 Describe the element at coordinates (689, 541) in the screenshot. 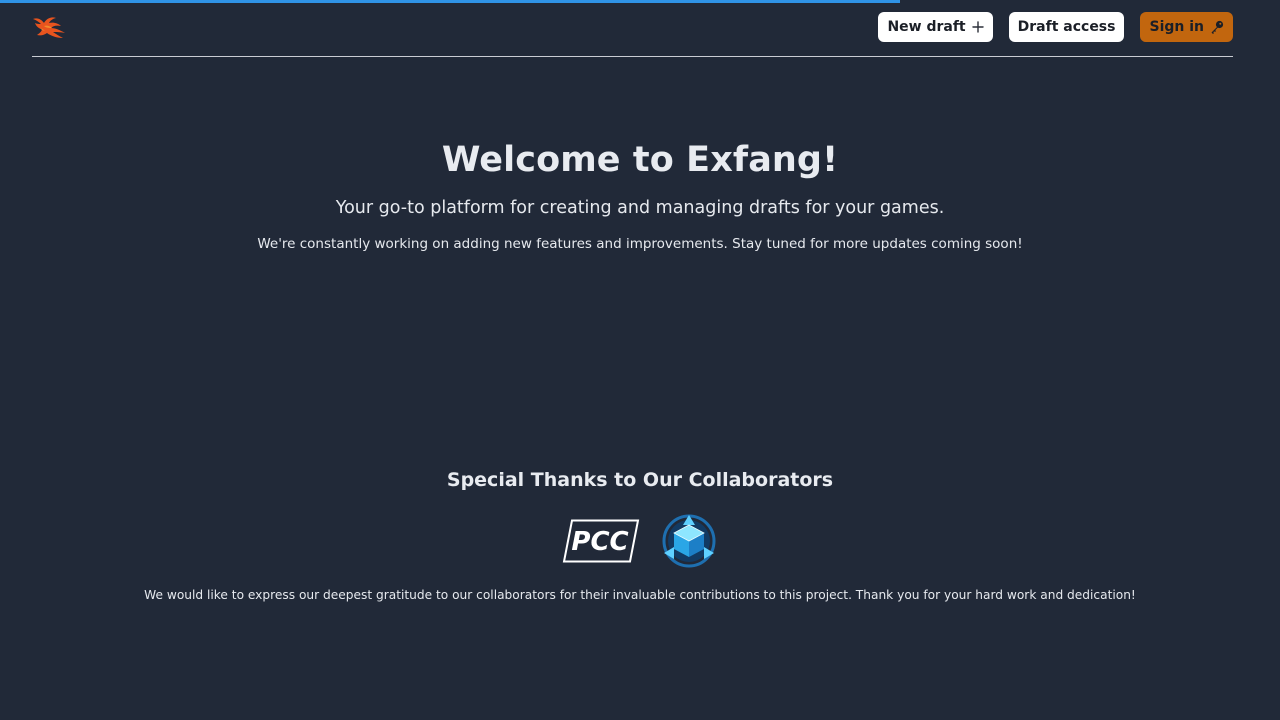

I see `blue-cube-logo` at that location.